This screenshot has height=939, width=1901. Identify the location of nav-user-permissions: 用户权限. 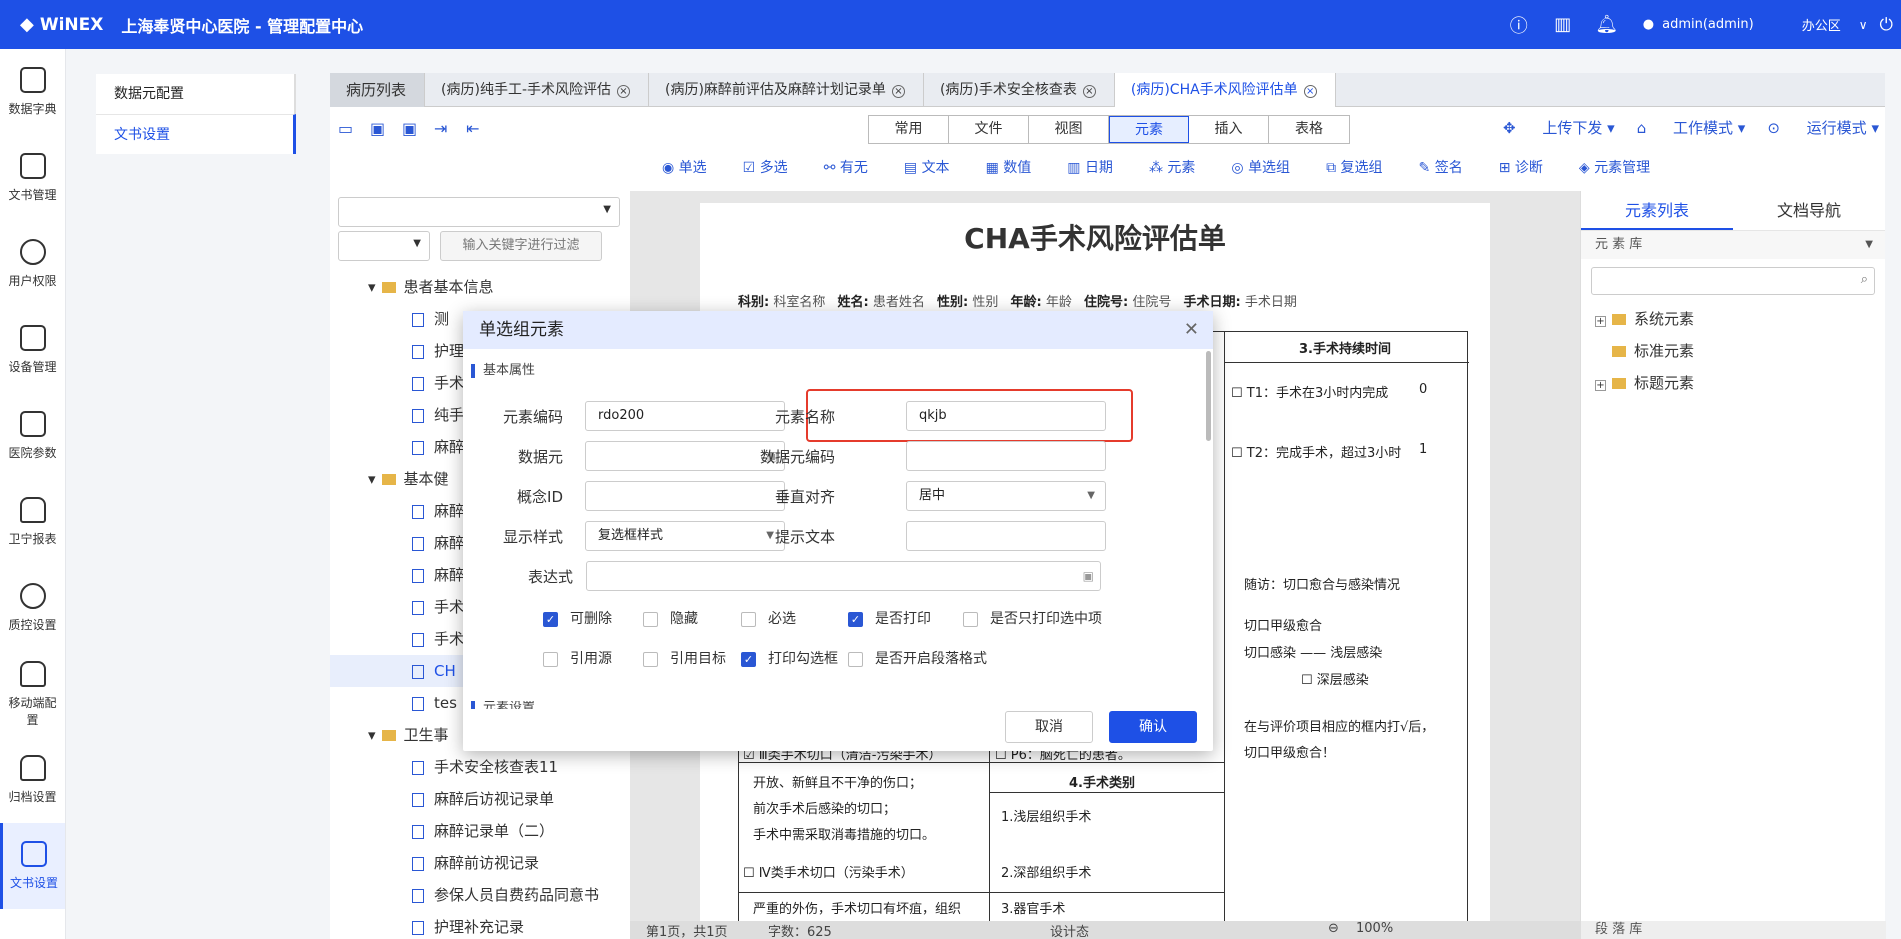
(32, 264).